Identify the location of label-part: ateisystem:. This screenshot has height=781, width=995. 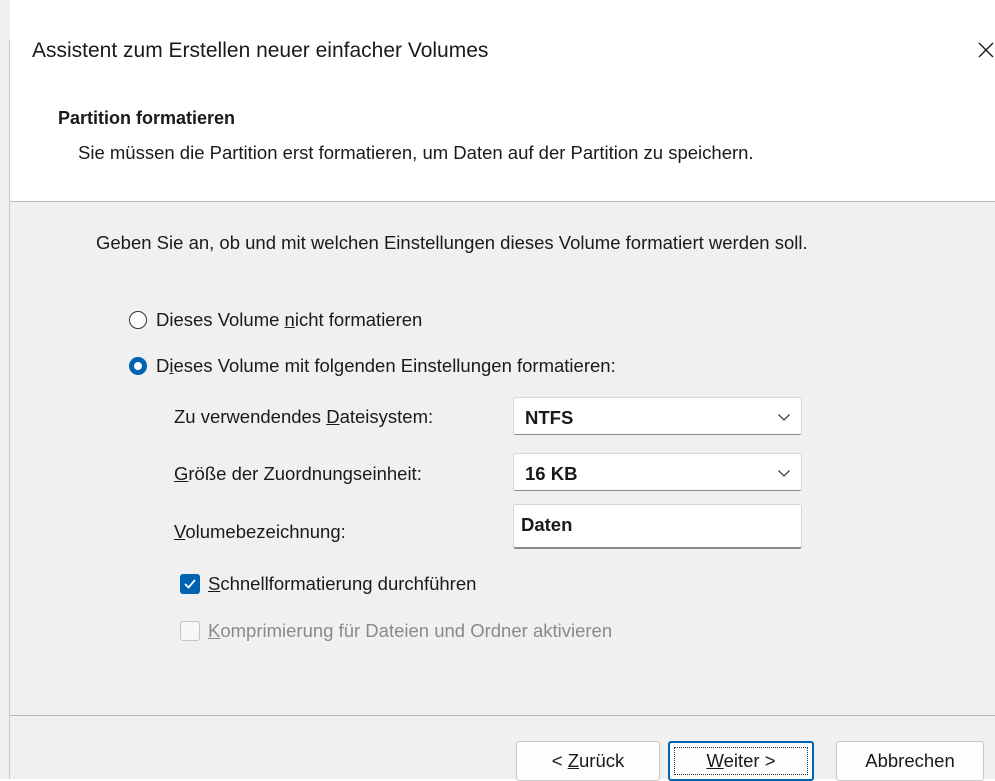
(386, 416).